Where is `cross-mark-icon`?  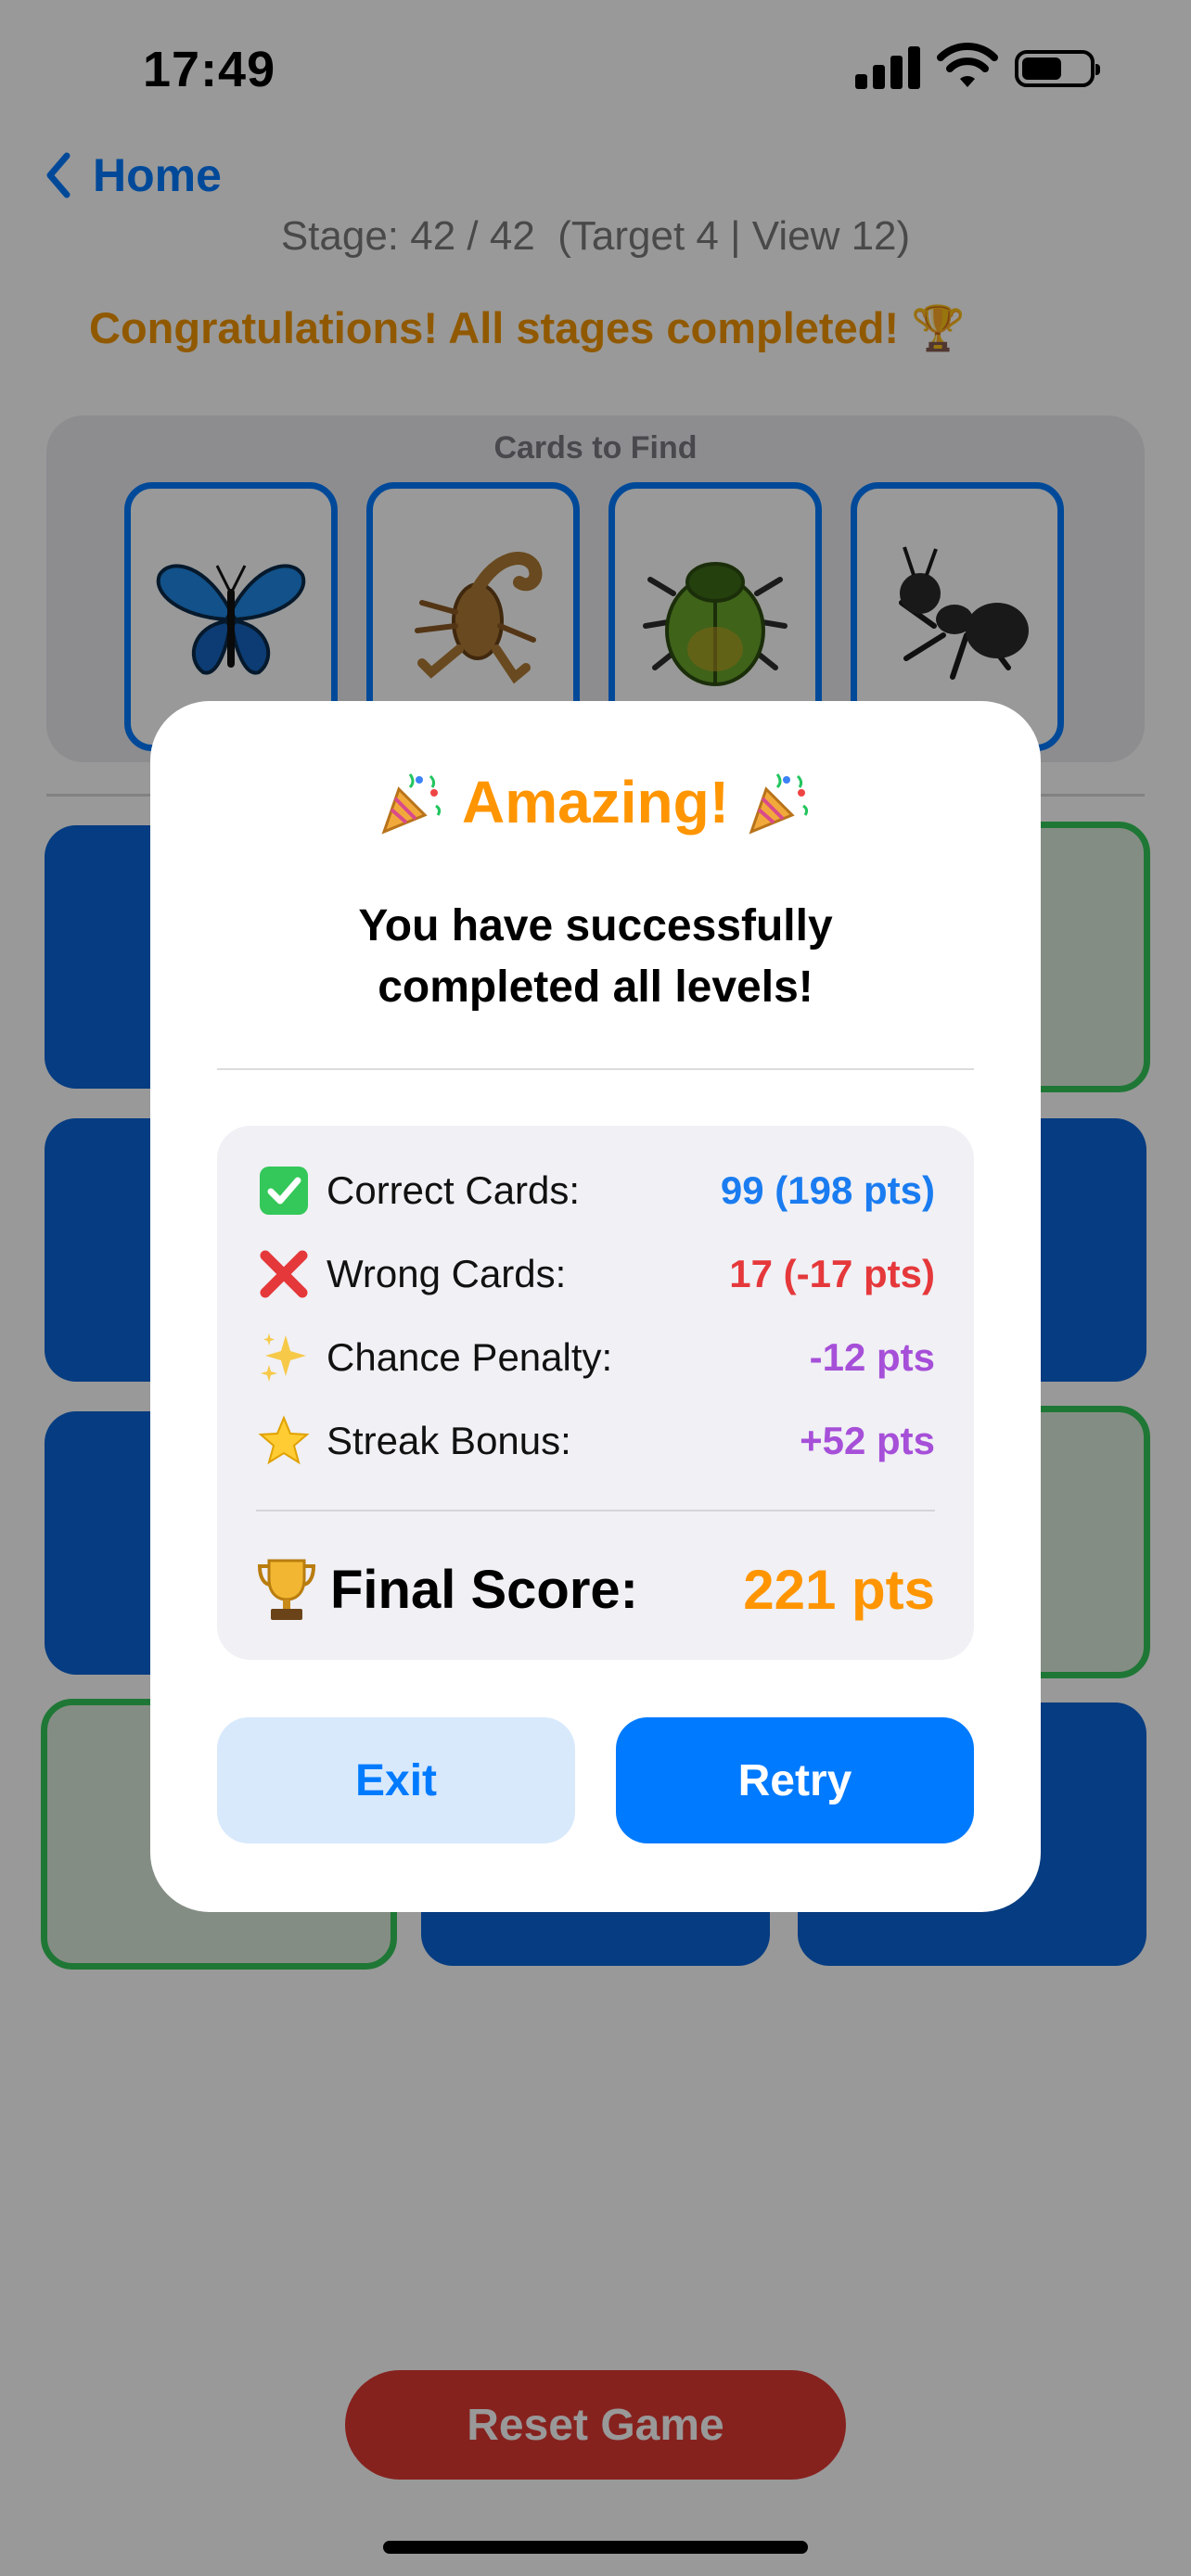
cross-mark-icon is located at coordinates (284, 1274).